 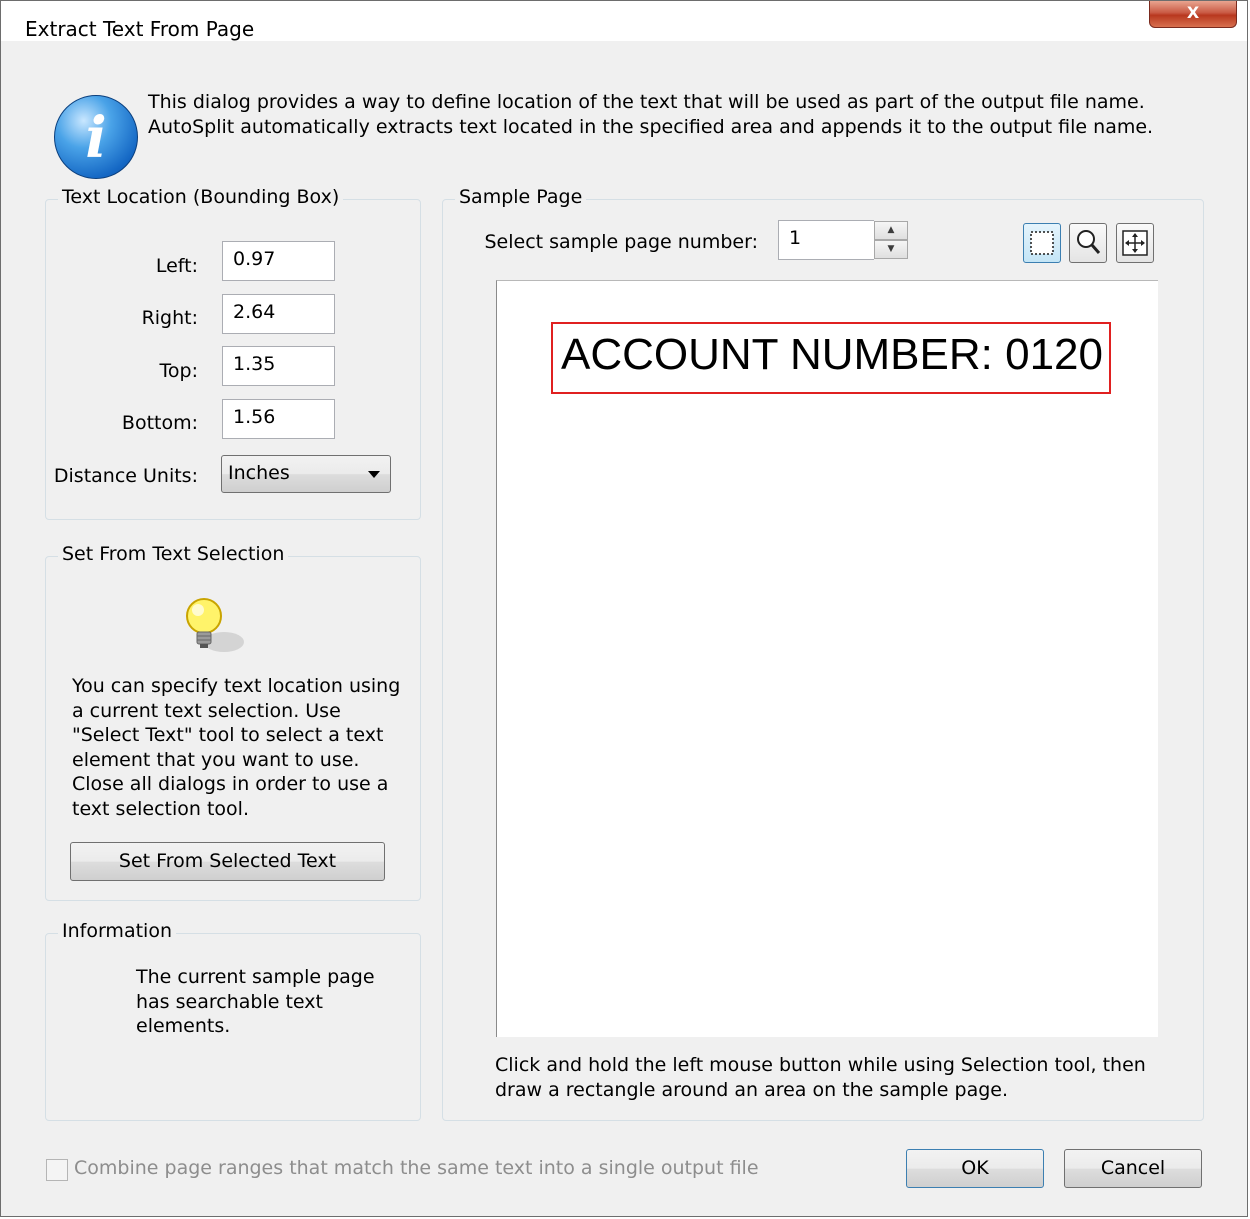 I want to click on spin-down-button: ▼, so click(x=891, y=249).